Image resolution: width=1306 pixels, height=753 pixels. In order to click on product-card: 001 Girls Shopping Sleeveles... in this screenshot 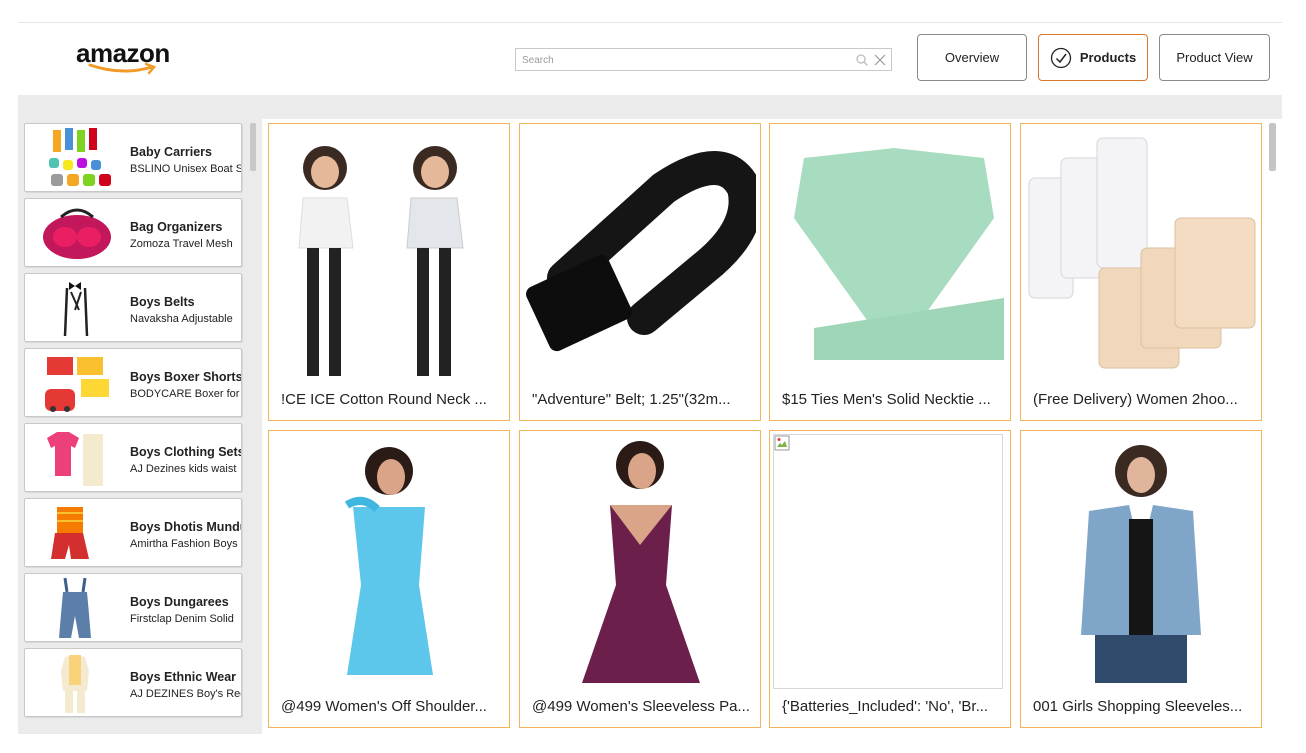, I will do `click(1141, 579)`.